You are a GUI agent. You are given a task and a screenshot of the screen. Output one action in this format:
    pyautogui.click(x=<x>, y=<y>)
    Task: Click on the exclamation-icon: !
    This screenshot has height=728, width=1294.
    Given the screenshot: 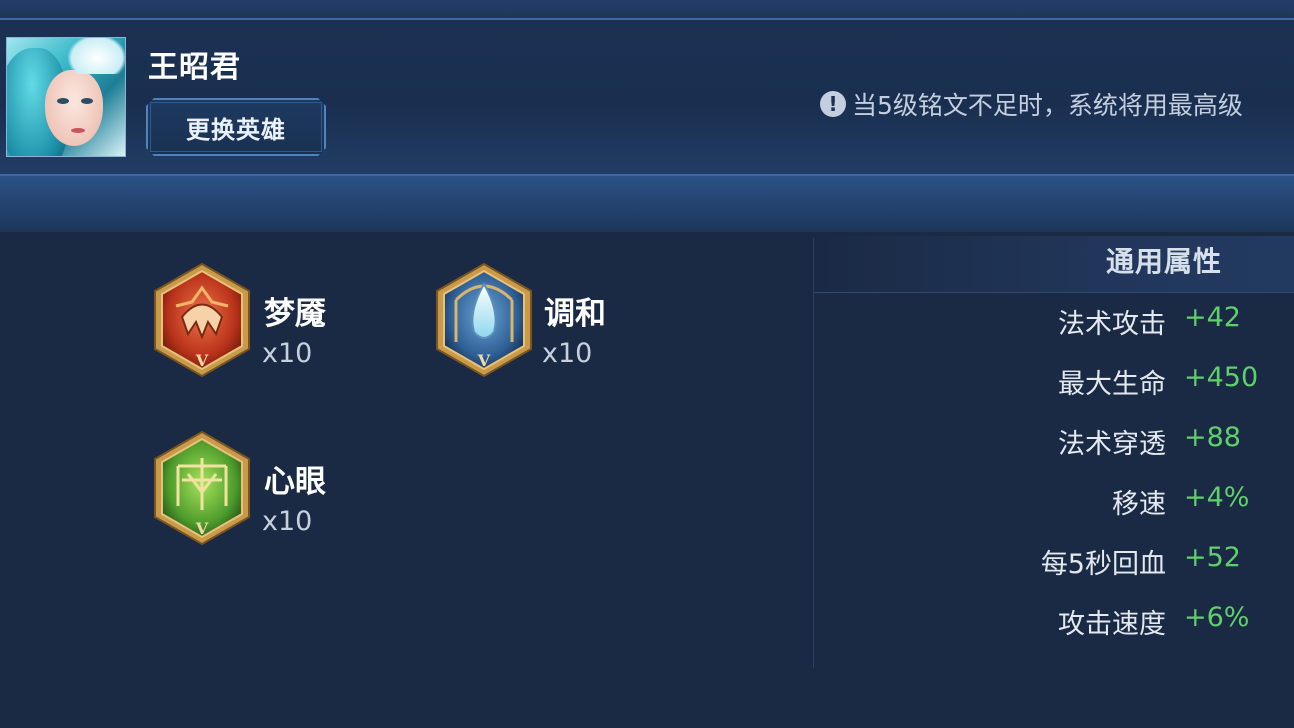 What is the action you would take?
    pyautogui.click(x=833, y=104)
    